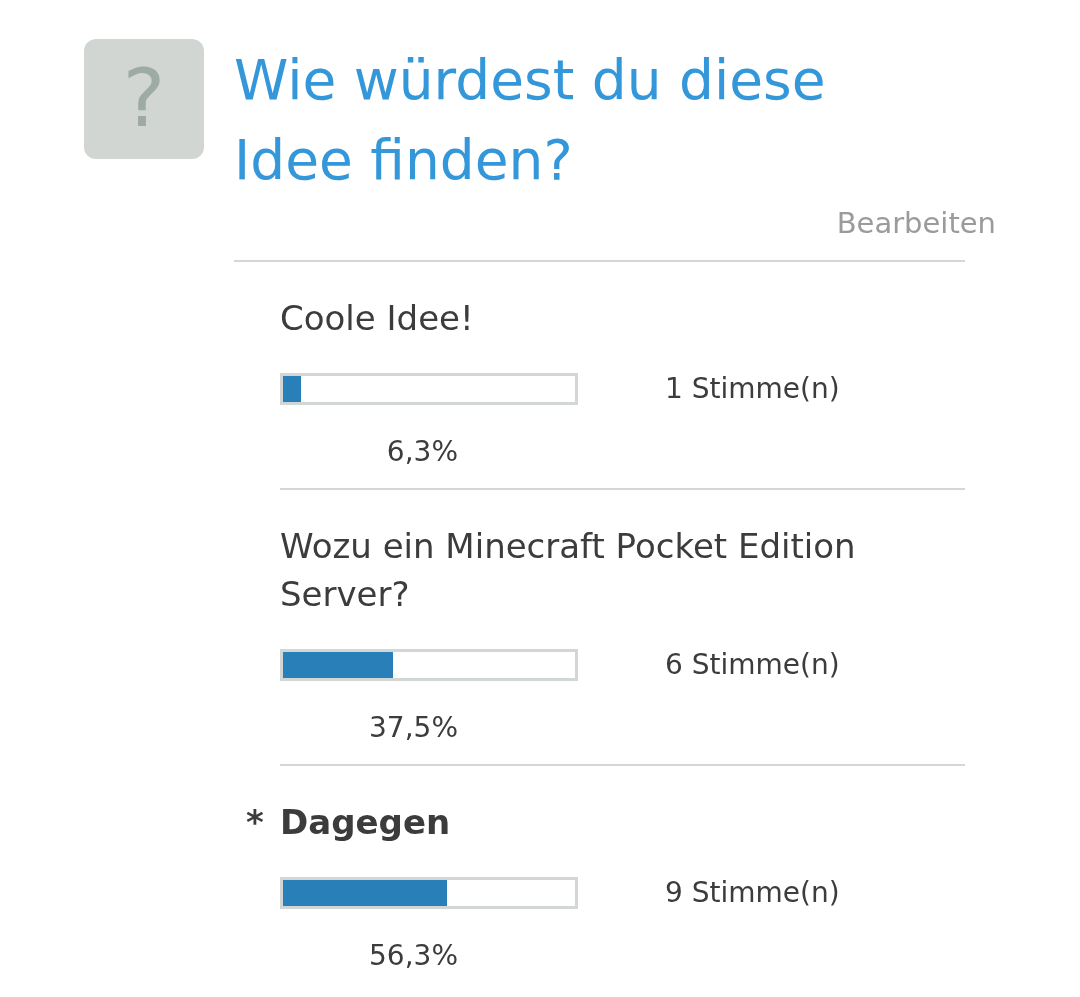 The image size is (1080, 997). What do you see at coordinates (530, 120) in the screenshot?
I see `poll-title: Wie würdest du diese Idee finden?` at bounding box center [530, 120].